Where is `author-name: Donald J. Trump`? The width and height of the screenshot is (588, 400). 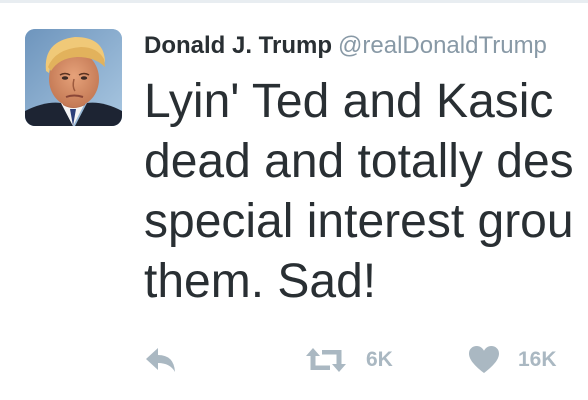 author-name: Donald J. Trump is located at coordinates (238, 45).